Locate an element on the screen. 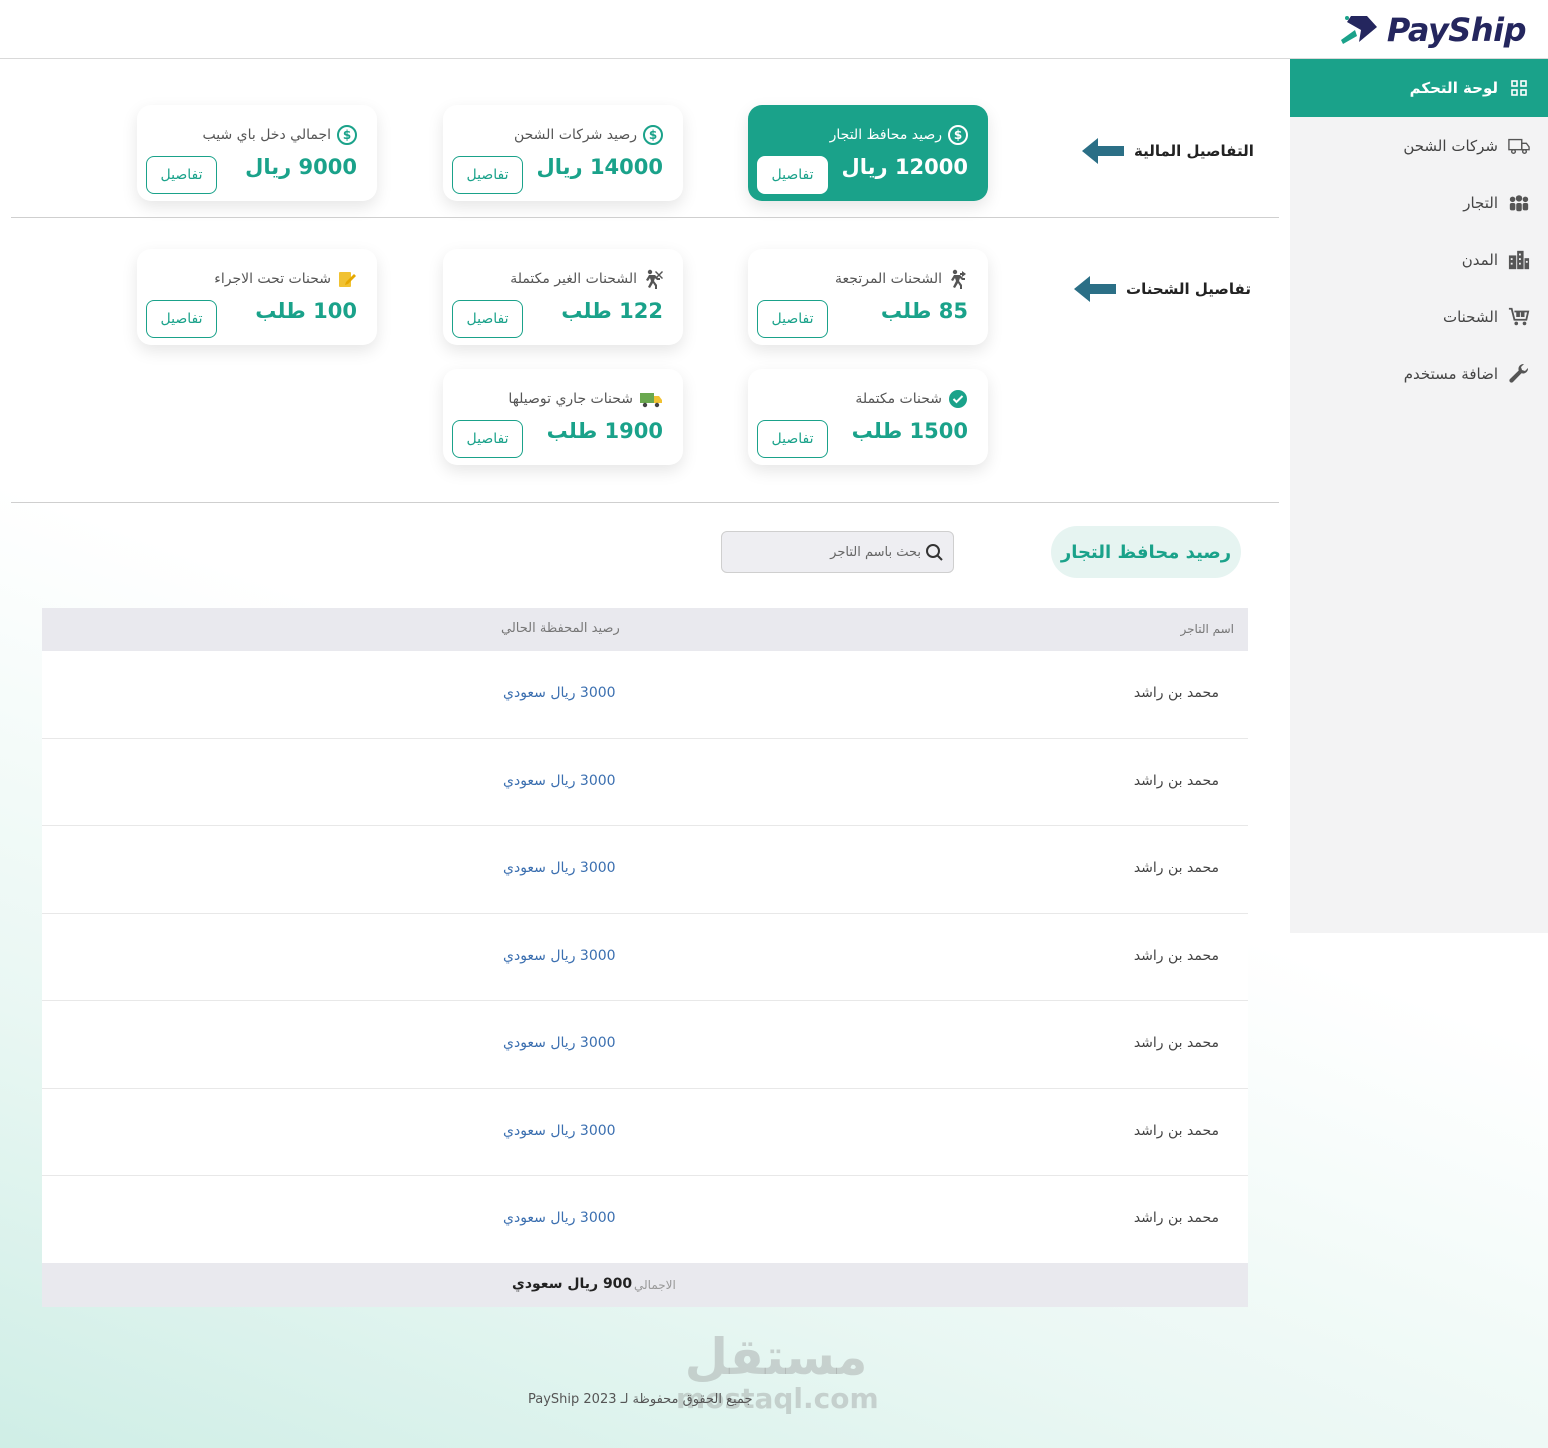  card-delivering-shipments: شحنات جاري توصيلها 1900 طلب تفاصيل is located at coordinates (563, 417).